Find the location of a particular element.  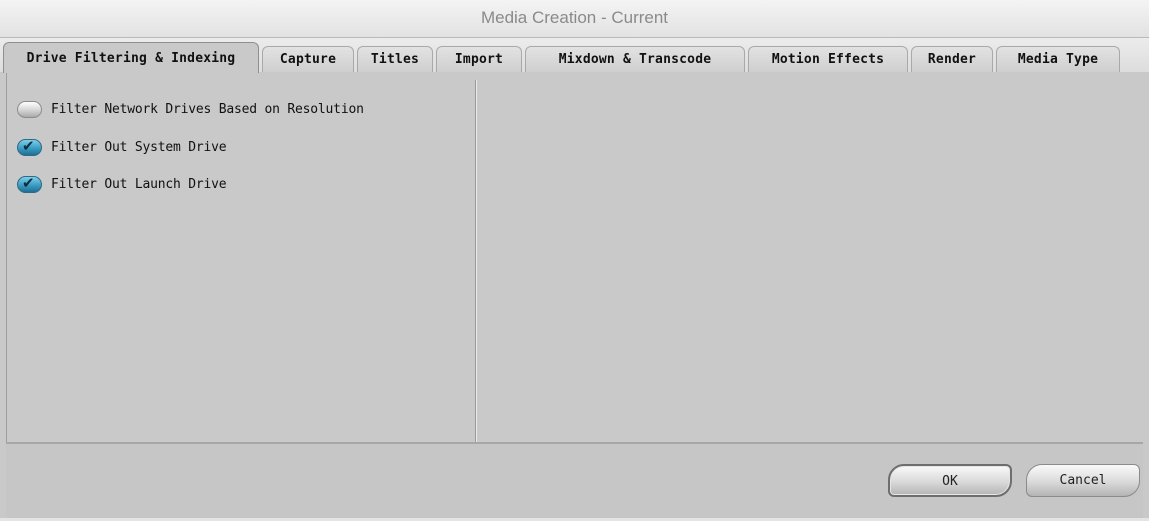

title-bar: Media Creation - Current is located at coordinates (574, 19).